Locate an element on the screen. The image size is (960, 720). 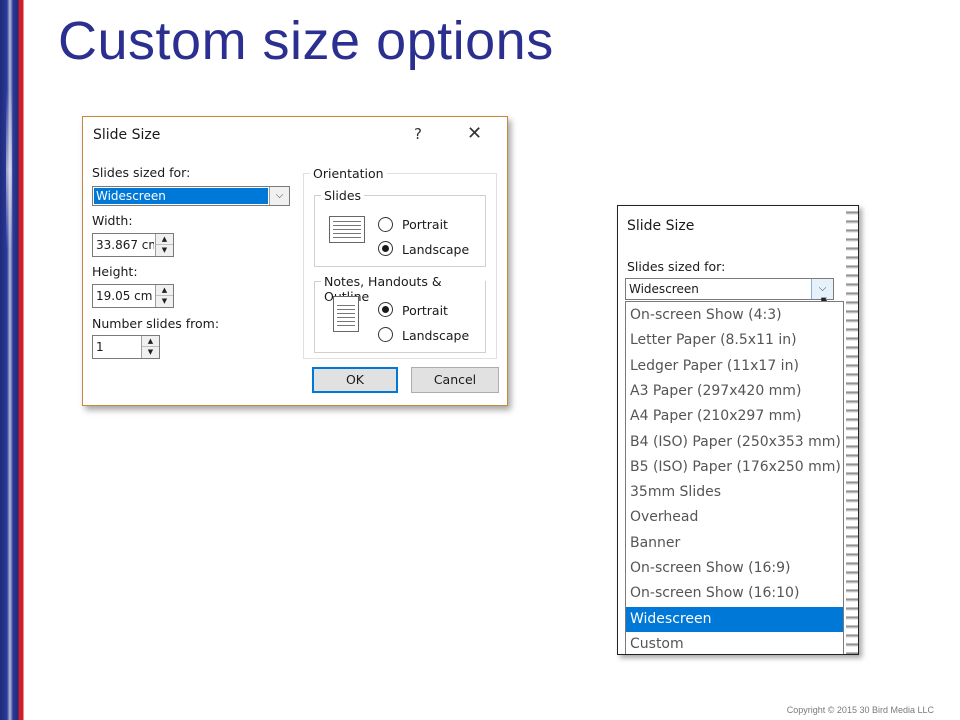
notes-landscape-radio is located at coordinates (385, 334).